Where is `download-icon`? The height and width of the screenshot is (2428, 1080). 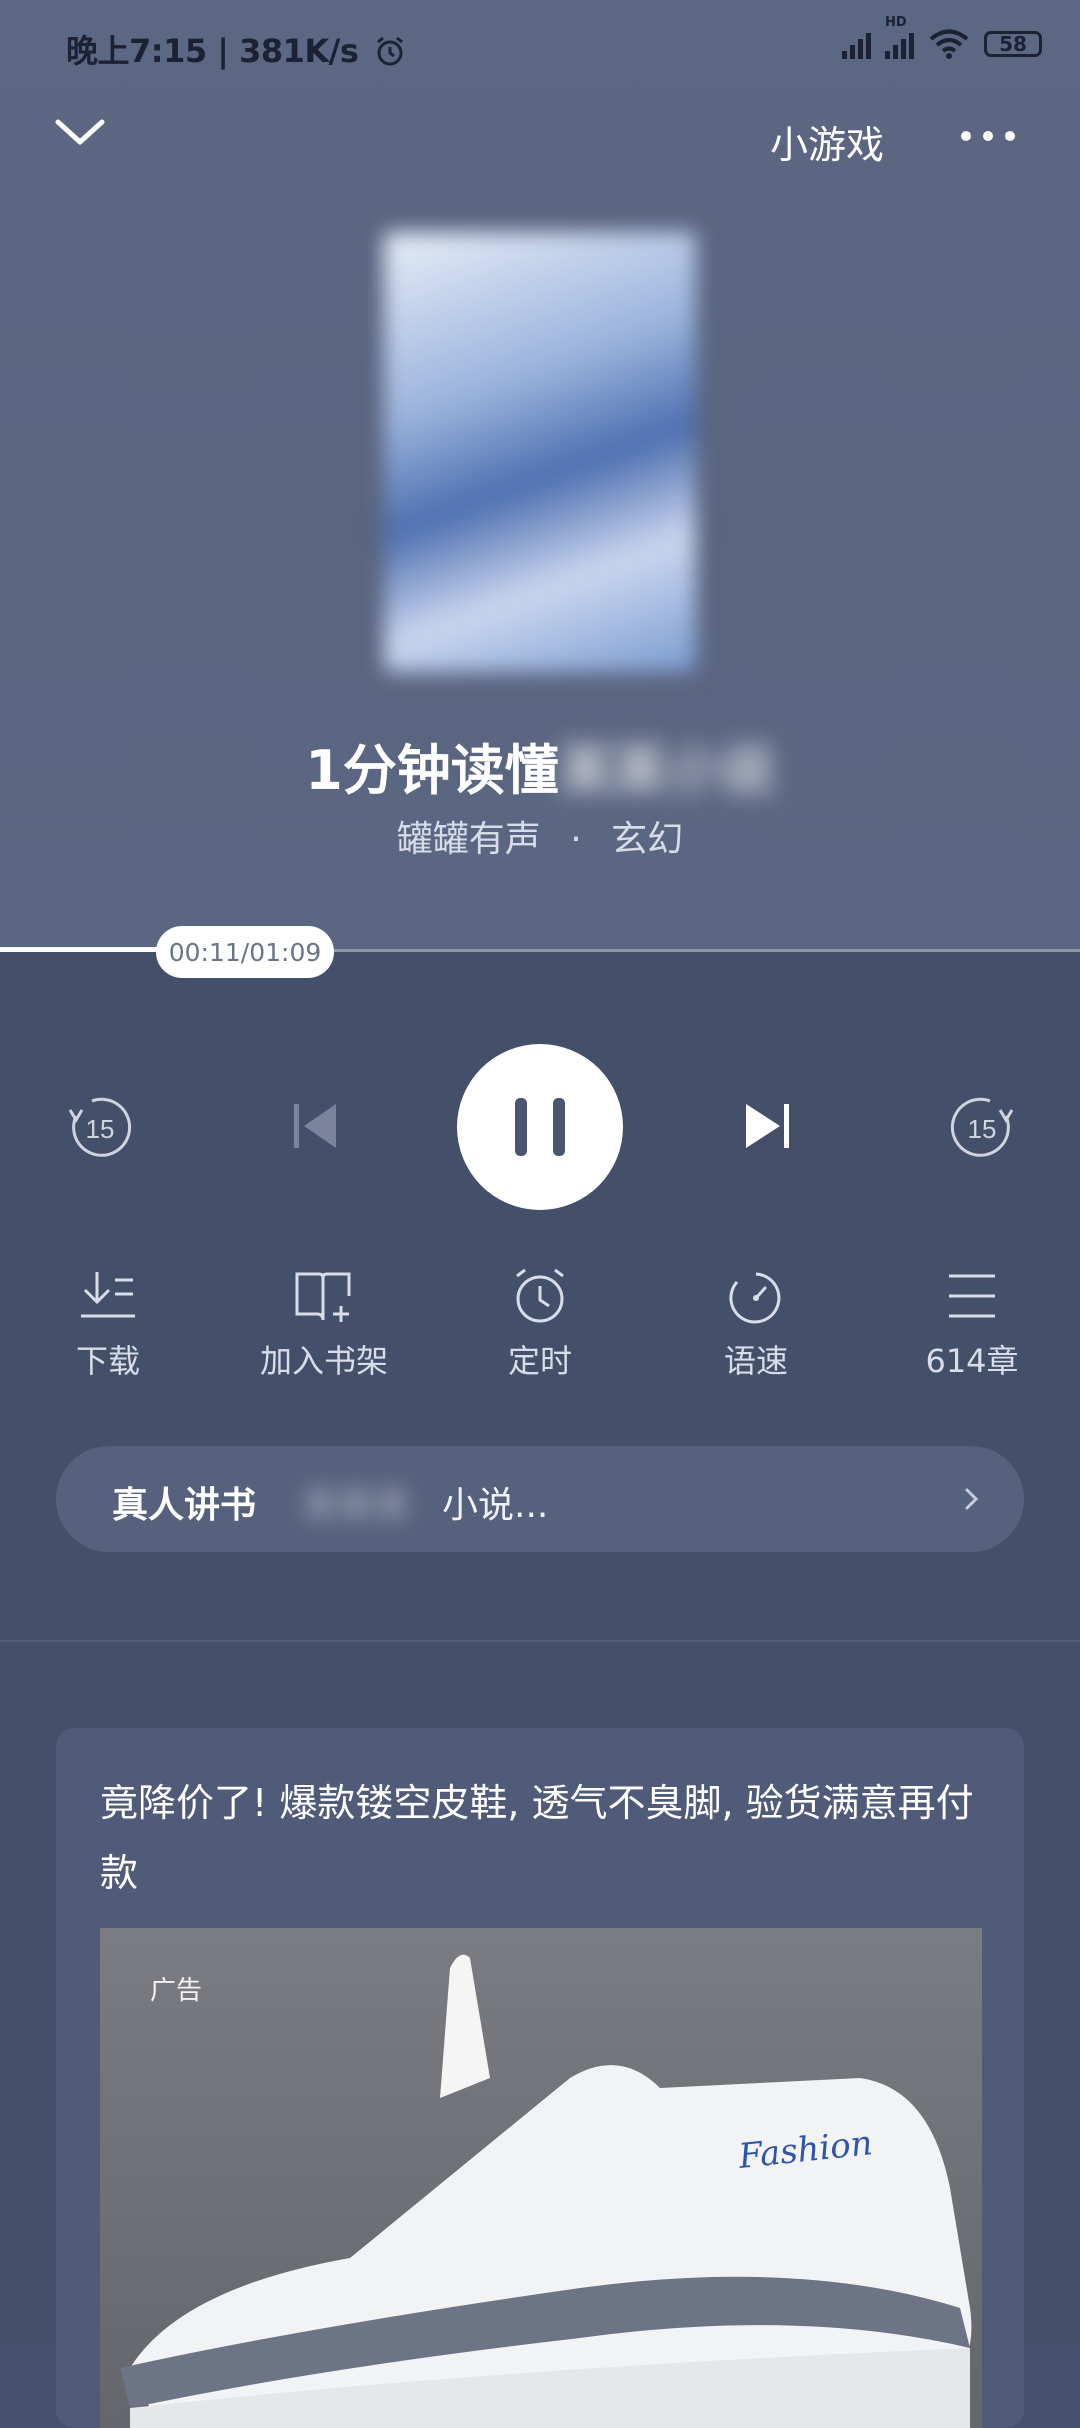 download-icon is located at coordinates (108, 1295).